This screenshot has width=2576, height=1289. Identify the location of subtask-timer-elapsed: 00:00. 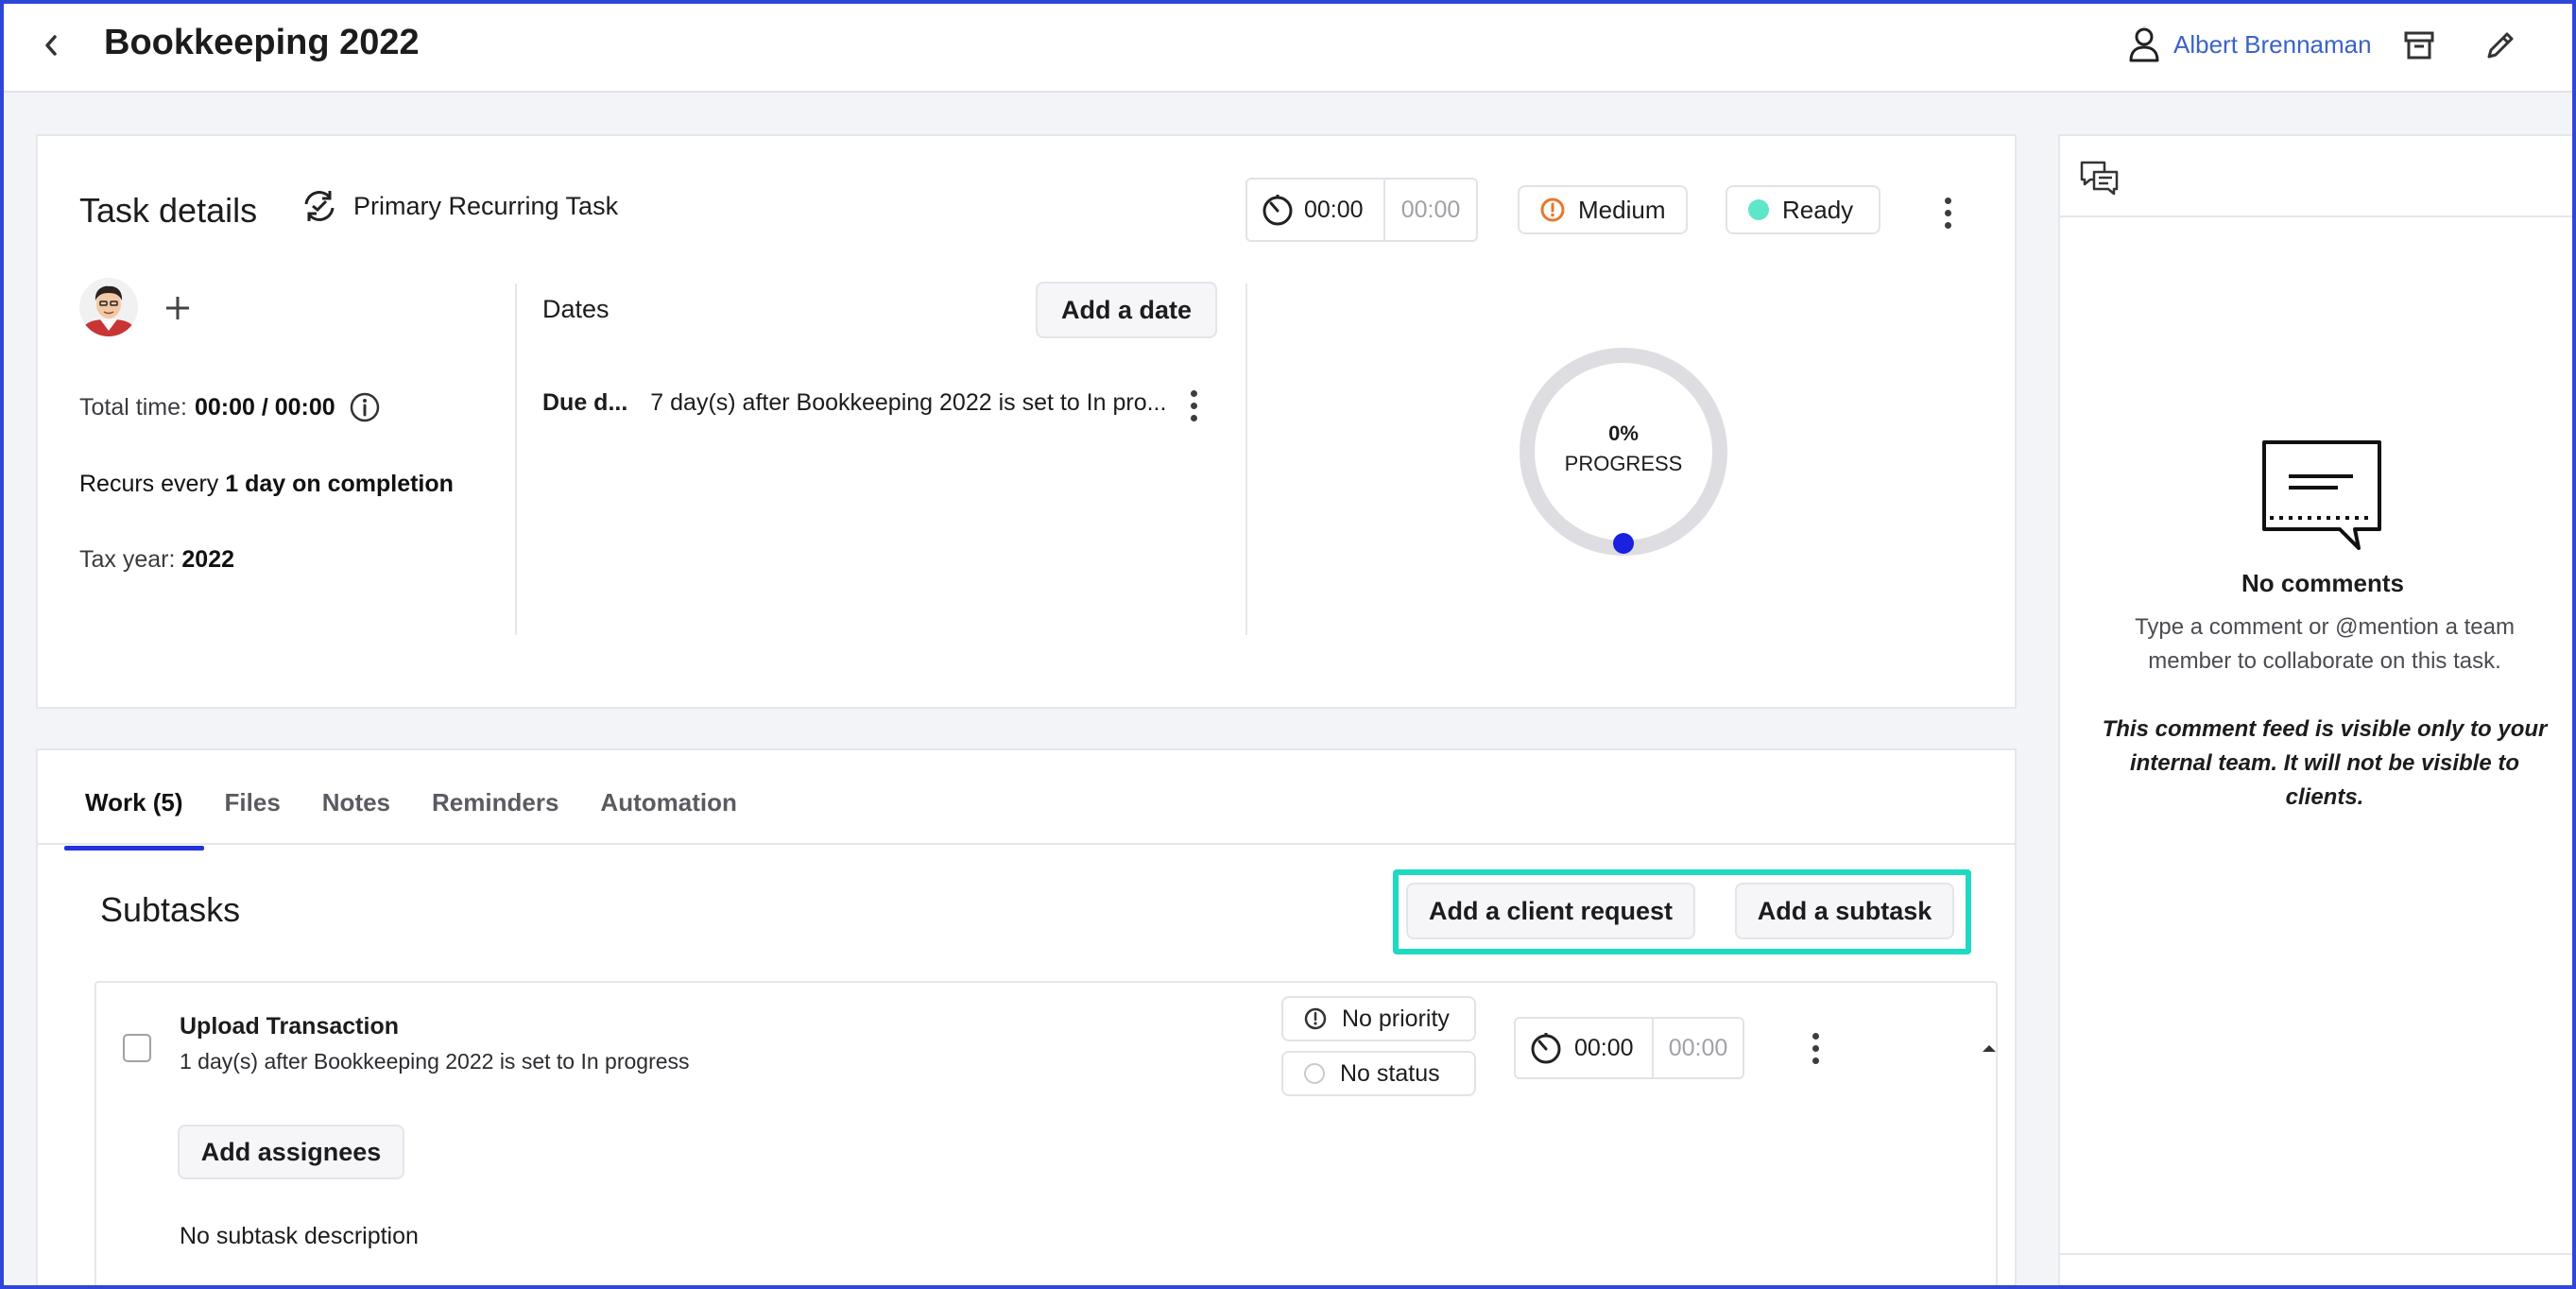
(1604, 1047).